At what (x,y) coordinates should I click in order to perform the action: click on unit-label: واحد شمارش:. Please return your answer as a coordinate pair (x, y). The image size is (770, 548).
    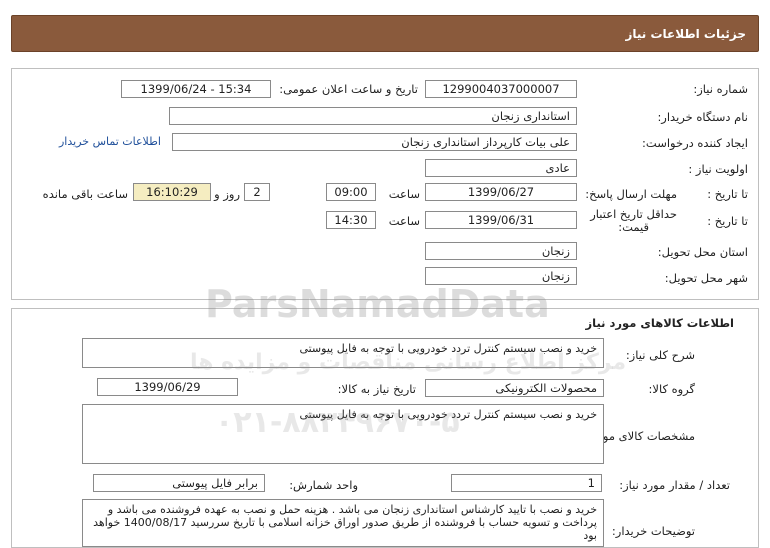
    Looking at the image, I should click on (323, 485).